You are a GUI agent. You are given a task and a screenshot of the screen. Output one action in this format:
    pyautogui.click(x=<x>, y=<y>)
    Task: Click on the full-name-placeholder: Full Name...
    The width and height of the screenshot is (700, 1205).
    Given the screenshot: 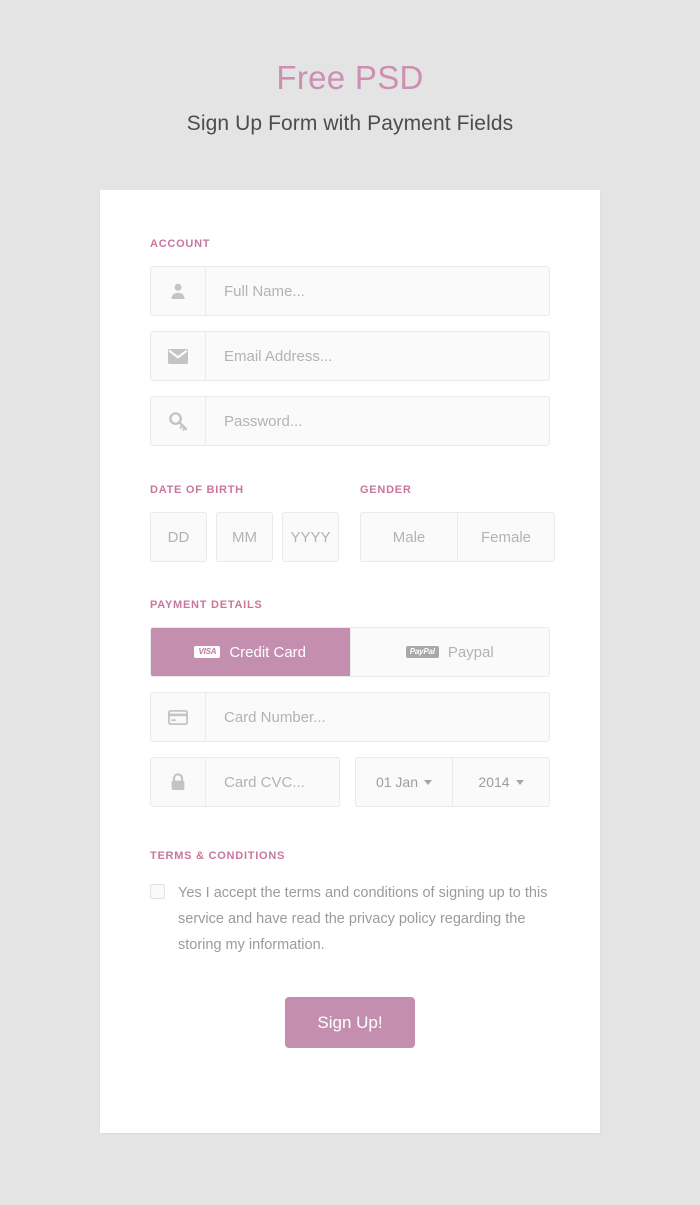 What is the action you would take?
    pyautogui.click(x=264, y=291)
    